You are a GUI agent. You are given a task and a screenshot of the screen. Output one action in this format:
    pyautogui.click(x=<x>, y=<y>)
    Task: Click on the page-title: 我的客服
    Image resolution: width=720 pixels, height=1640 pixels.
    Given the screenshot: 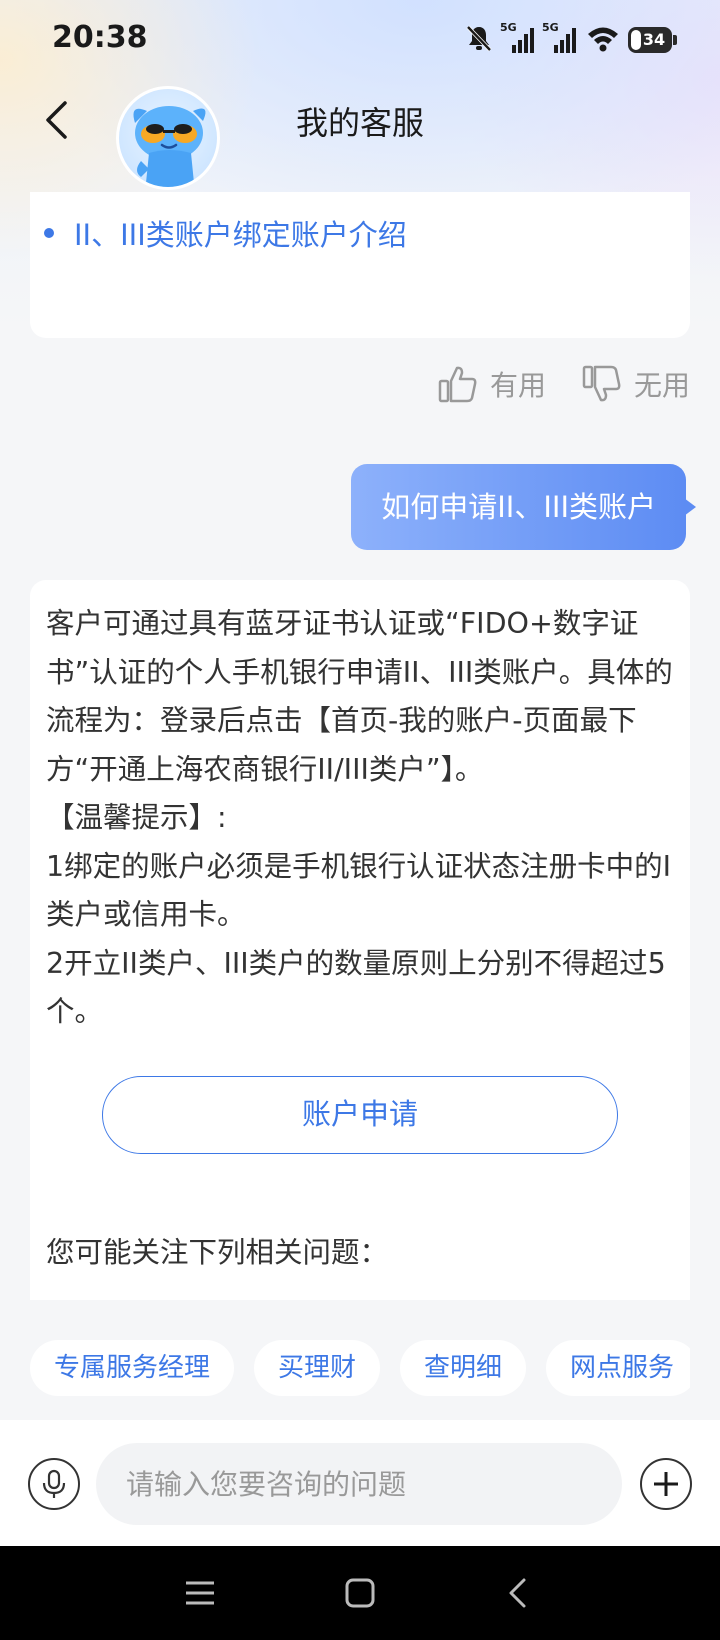 What is the action you would take?
    pyautogui.click(x=359, y=123)
    